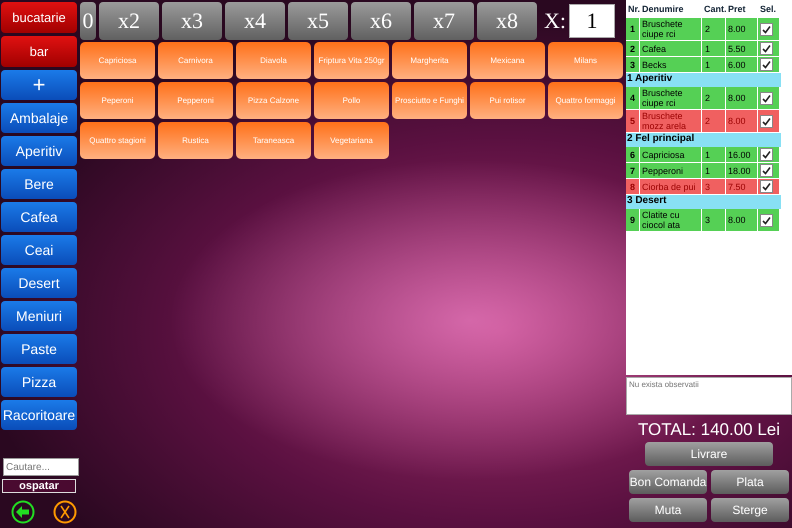  Describe the element at coordinates (671, 121) in the screenshot. I see `table-cell: Bruschete mozz arela` at that location.